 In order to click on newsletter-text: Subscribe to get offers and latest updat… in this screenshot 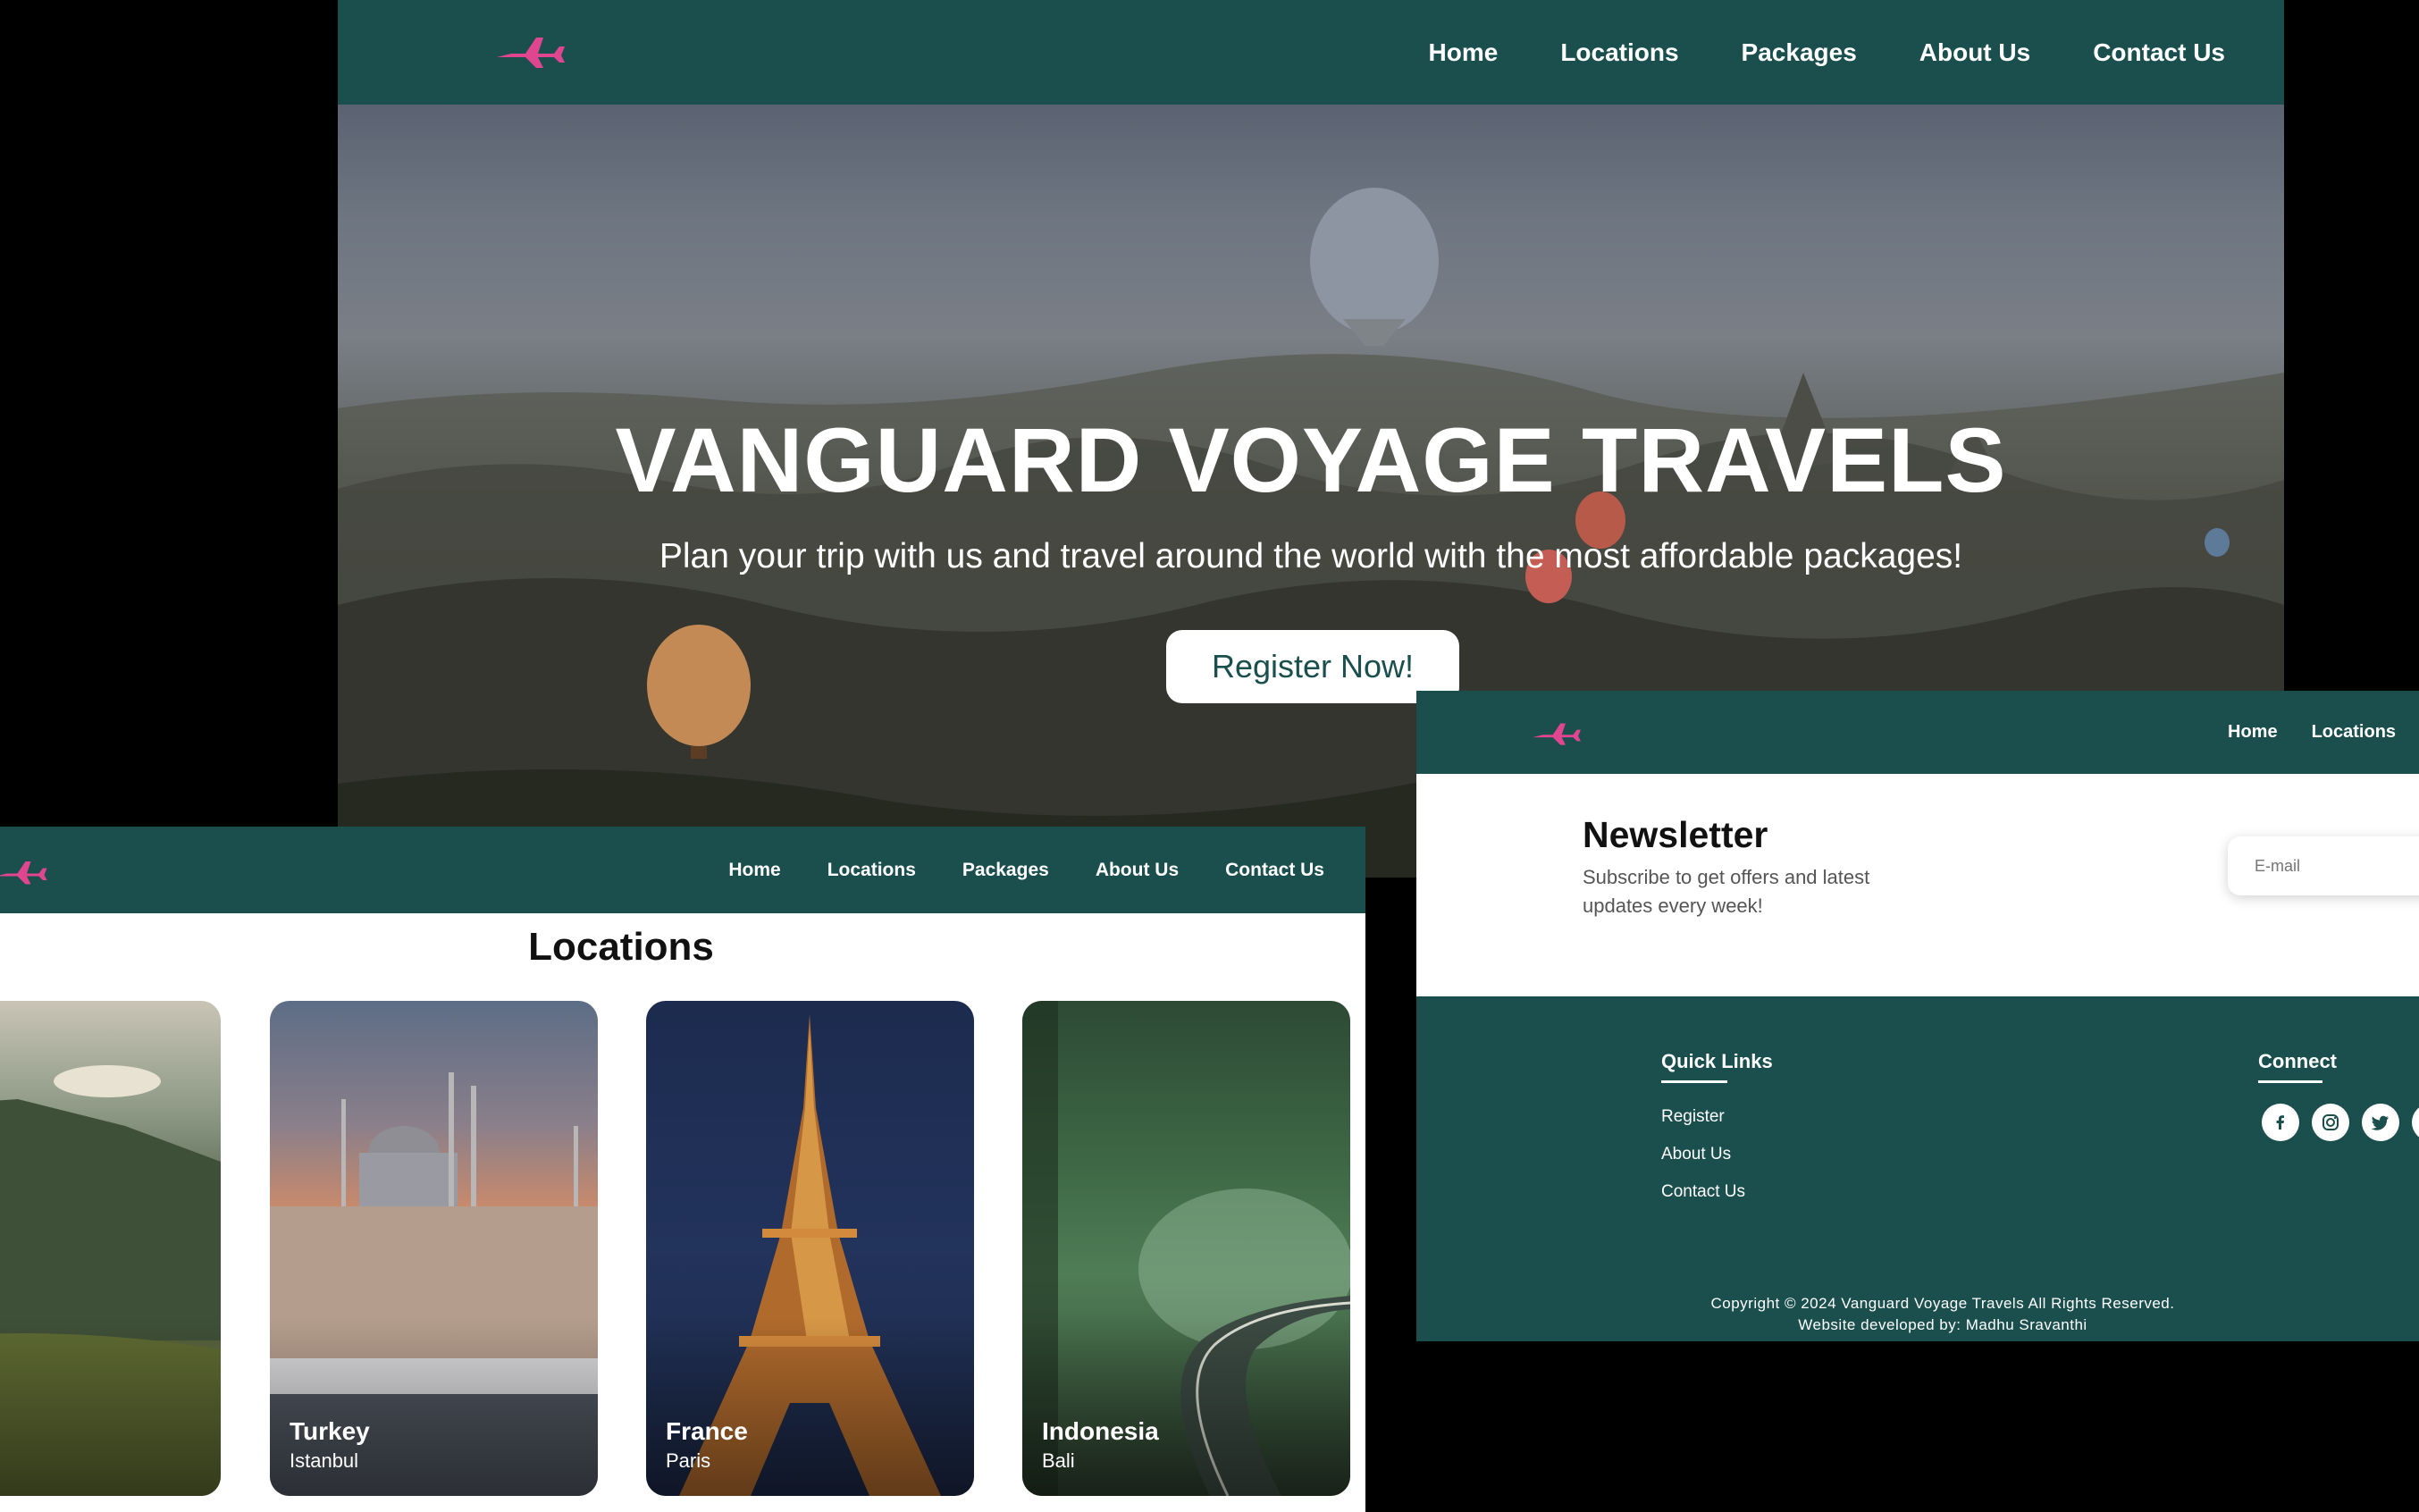, I will do `click(1726, 891)`.